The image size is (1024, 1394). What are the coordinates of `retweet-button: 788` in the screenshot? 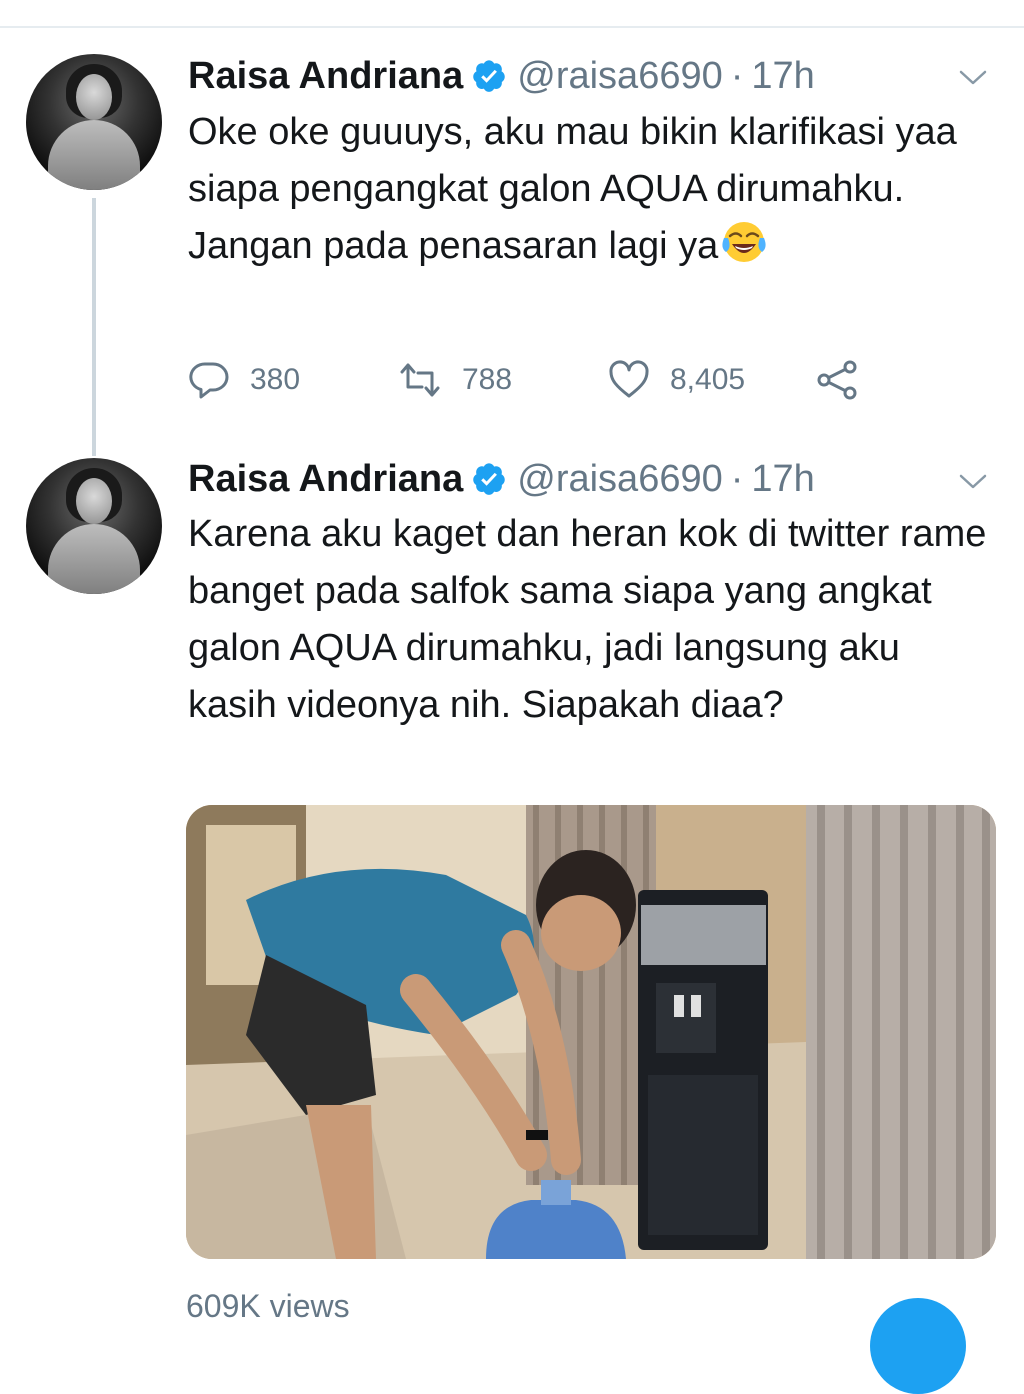 It's located at (455, 380).